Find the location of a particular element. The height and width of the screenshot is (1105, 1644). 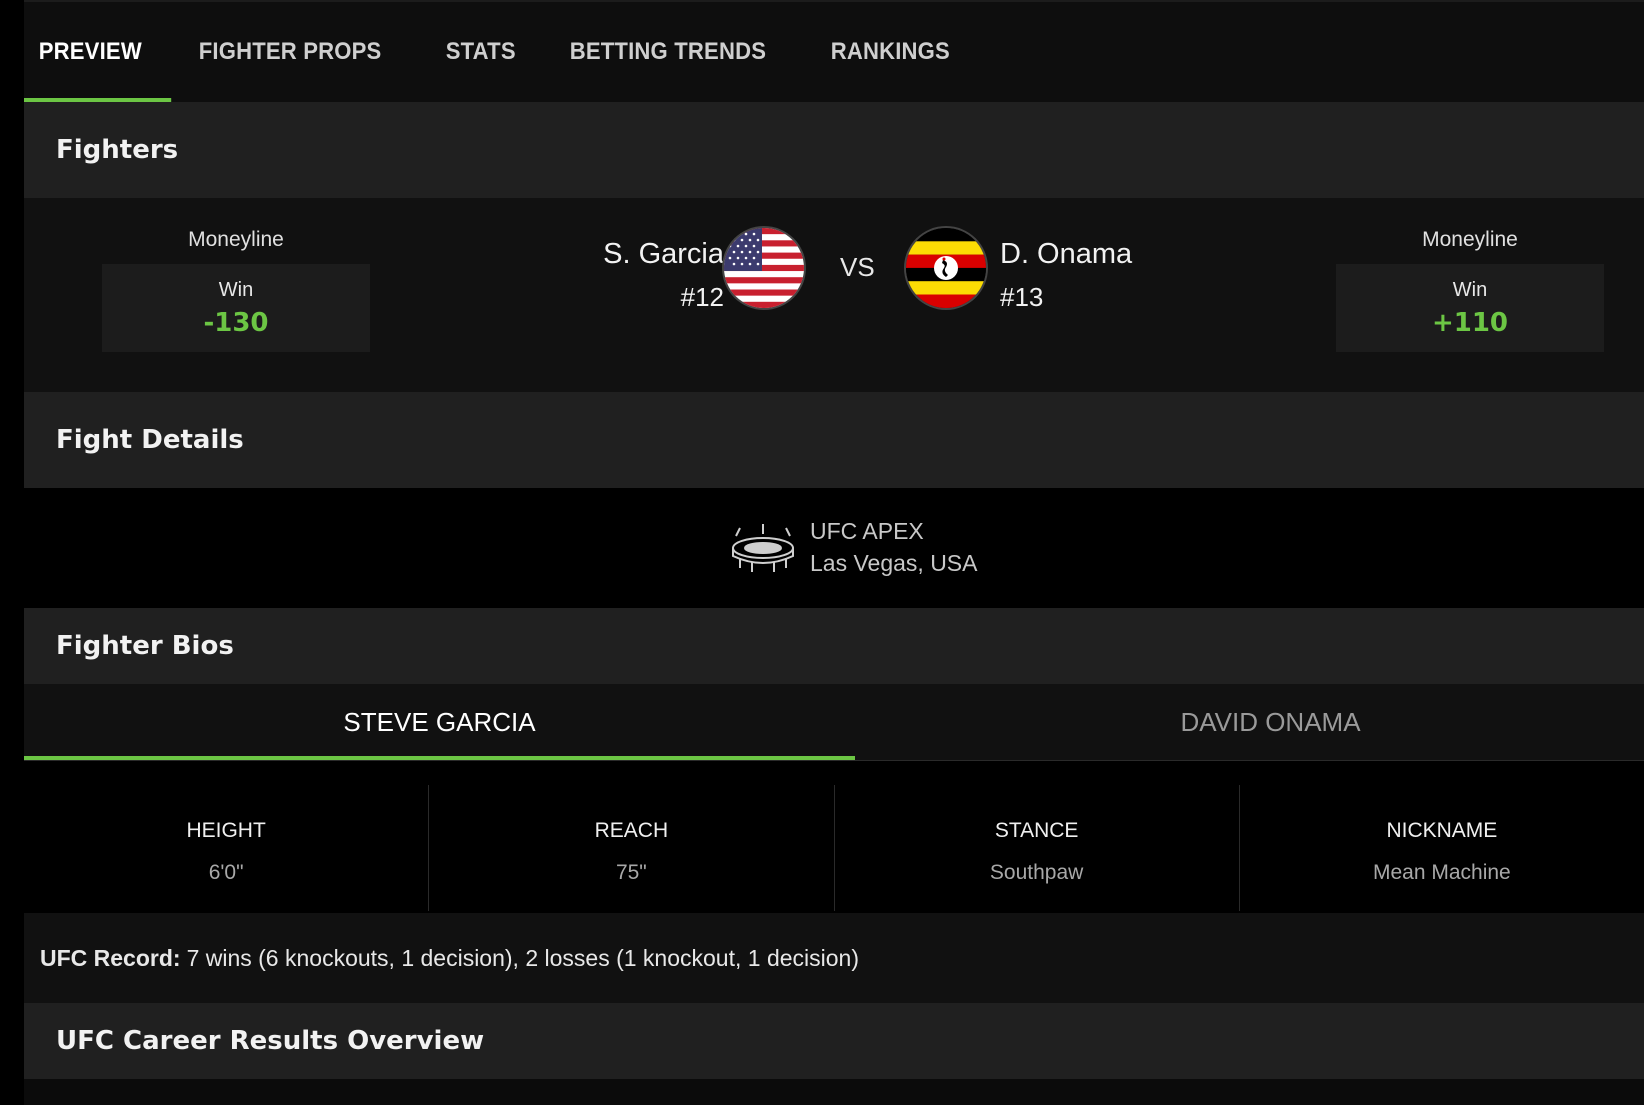

left-moneyline-odds-button: Win -130 is located at coordinates (236, 308).